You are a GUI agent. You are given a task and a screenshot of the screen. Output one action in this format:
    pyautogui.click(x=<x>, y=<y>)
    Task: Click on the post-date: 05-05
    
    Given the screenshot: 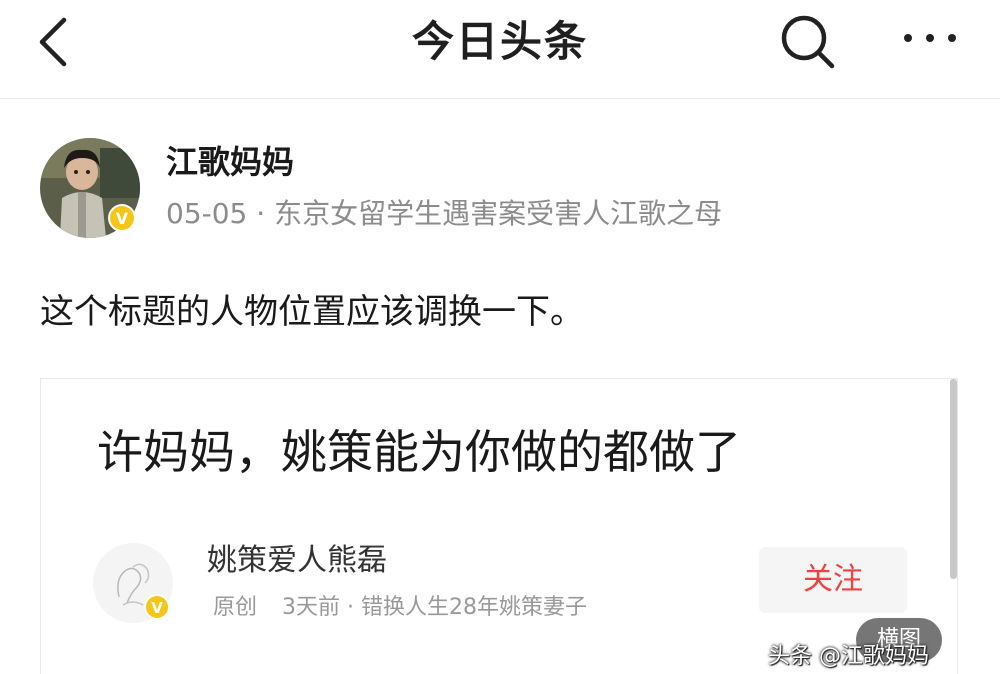 What is the action you would take?
    pyautogui.click(x=207, y=213)
    